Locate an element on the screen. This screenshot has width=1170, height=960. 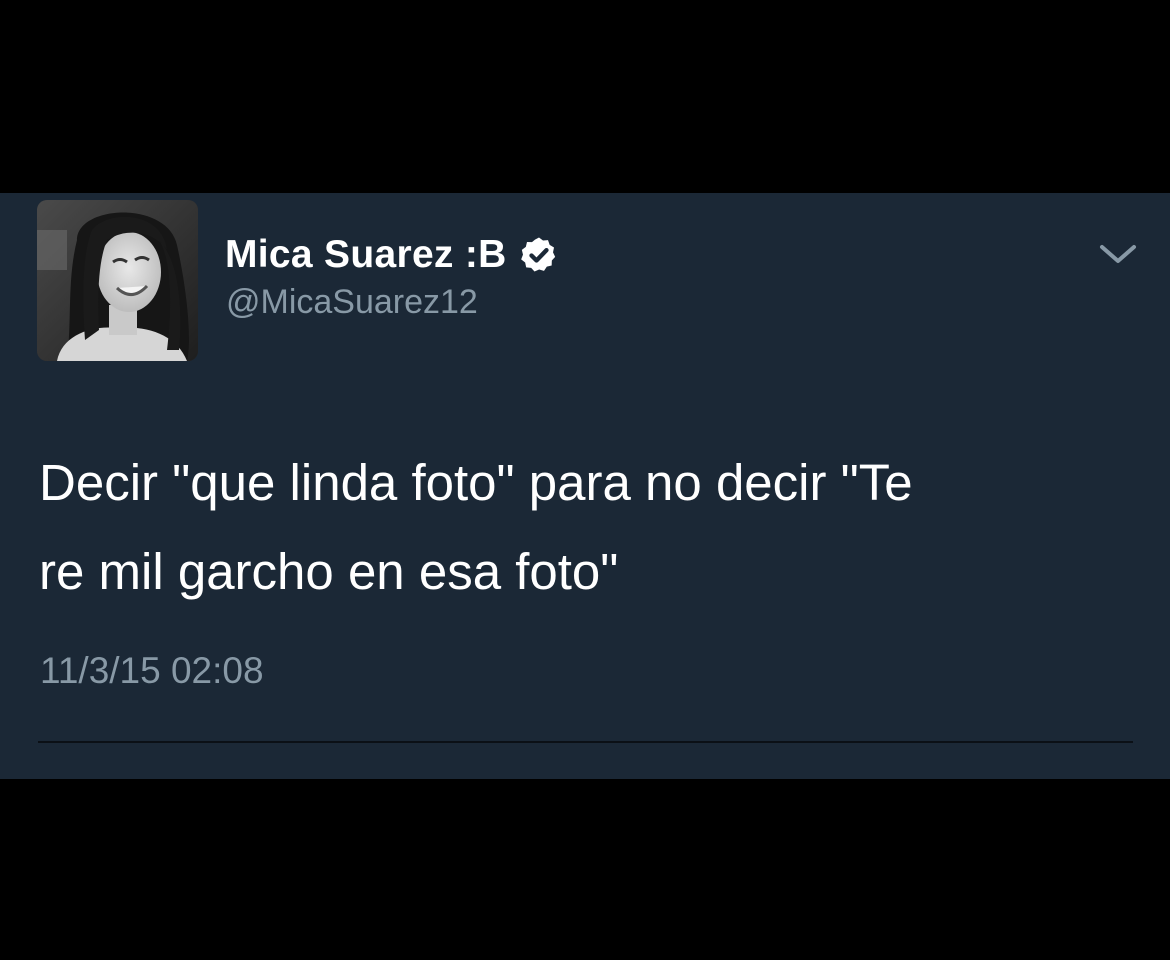
divider is located at coordinates (585, 742).